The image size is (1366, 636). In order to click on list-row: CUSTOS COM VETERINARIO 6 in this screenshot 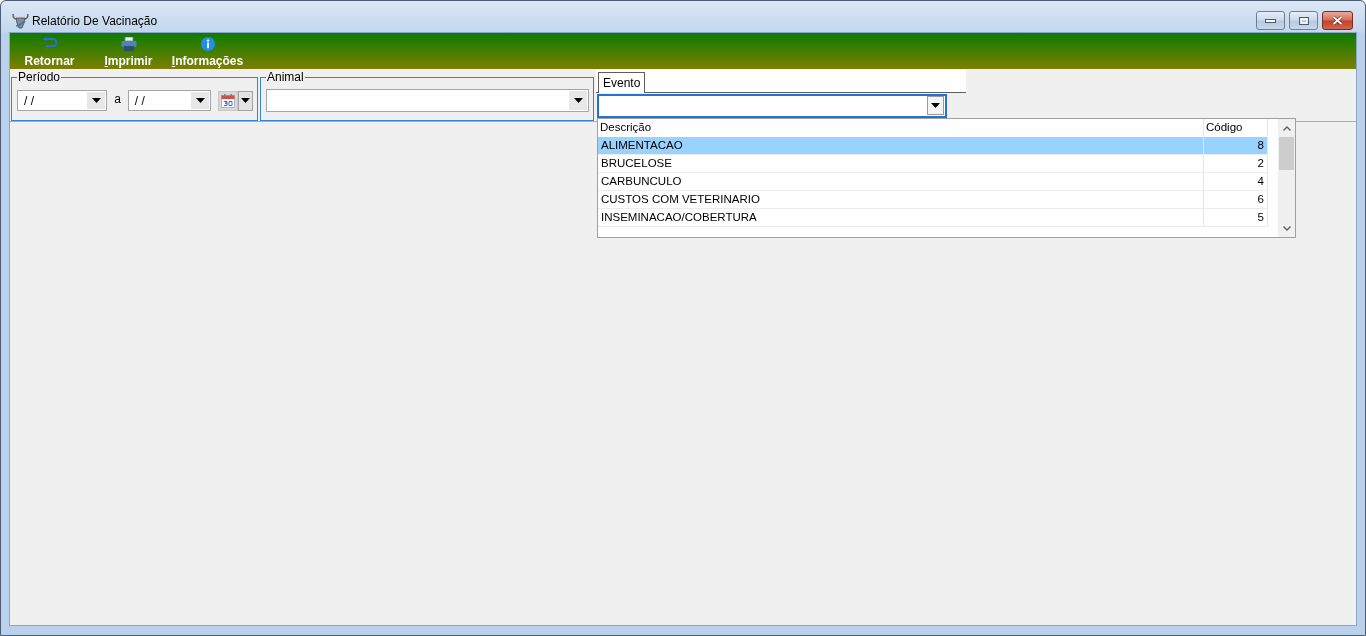, I will do `click(933, 200)`.